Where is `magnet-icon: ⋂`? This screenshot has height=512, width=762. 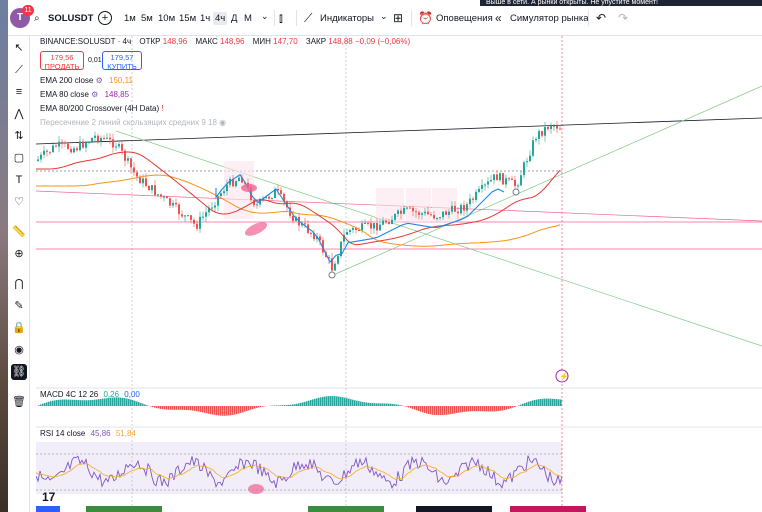
magnet-icon: ⋂ is located at coordinates (19, 284).